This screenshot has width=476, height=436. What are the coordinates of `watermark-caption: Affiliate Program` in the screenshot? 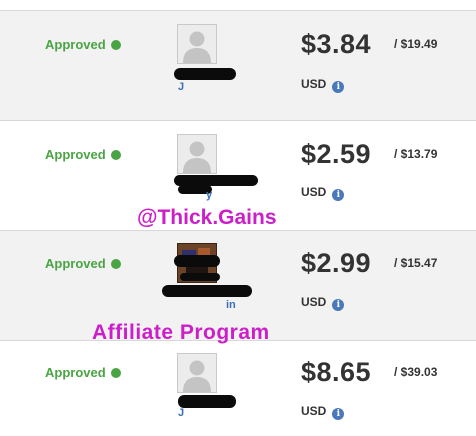 It's located at (181, 332).